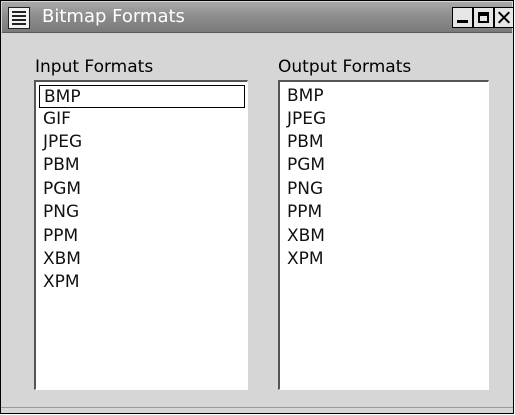 This screenshot has width=515, height=415. Describe the element at coordinates (142, 96) in the screenshot. I see `input-format-item: BMP` at that location.